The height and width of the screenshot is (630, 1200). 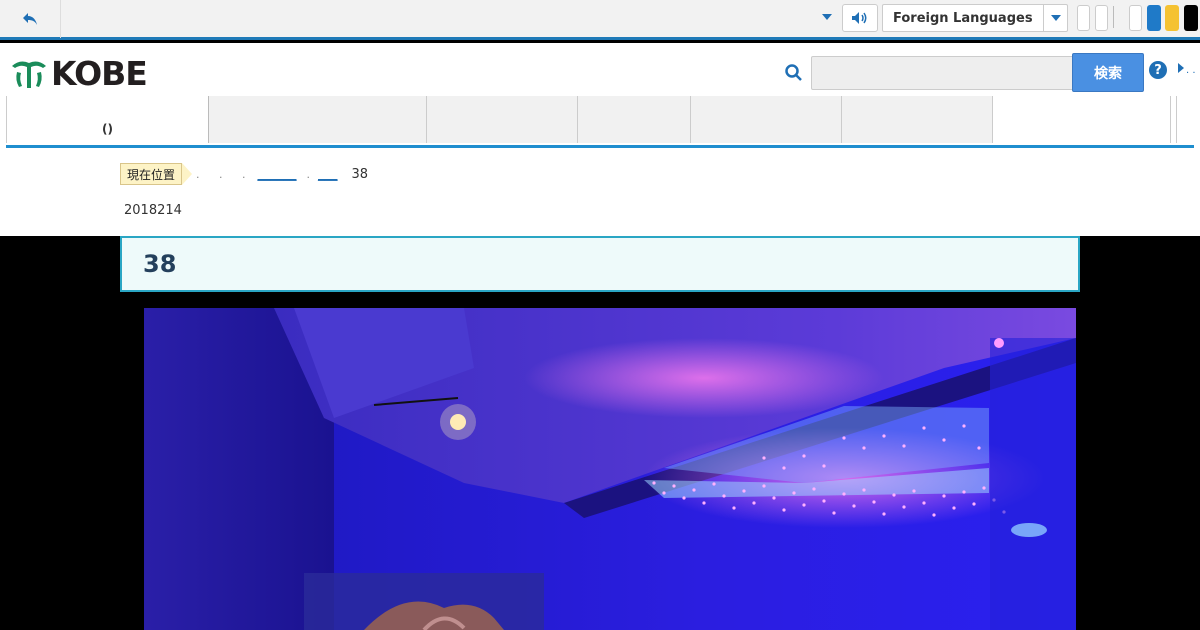 I want to click on search-button: 検索, so click(x=1108, y=72).